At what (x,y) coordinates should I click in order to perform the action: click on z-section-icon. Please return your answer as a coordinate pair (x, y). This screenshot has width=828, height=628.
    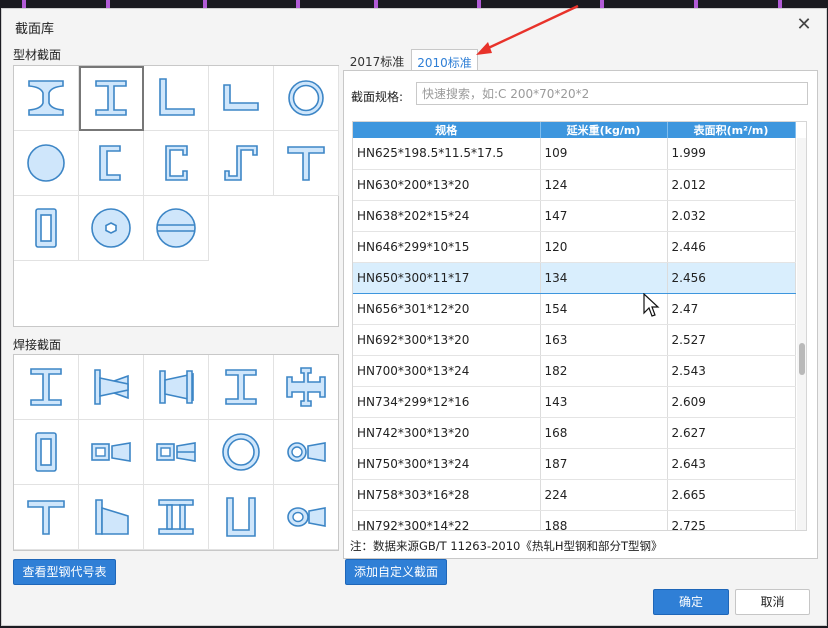
    Looking at the image, I should click on (241, 163).